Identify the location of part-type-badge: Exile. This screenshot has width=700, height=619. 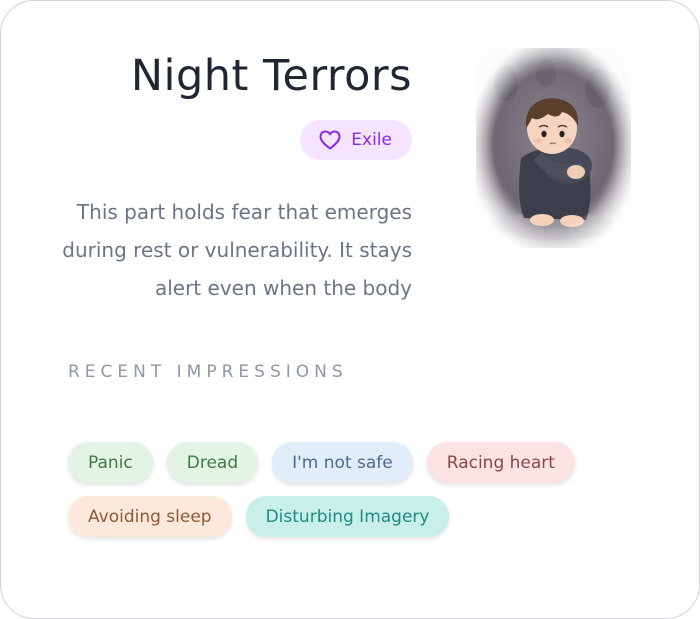
(356, 140).